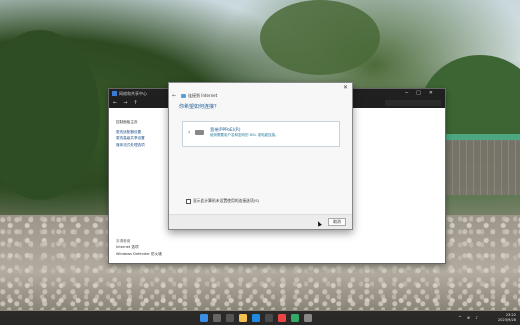 The image size is (520, 325). What do you see at coordinates (128, 103) in the screenshot?
I see `nav-buttons: ←→↑` at bounding box center [128, 103].